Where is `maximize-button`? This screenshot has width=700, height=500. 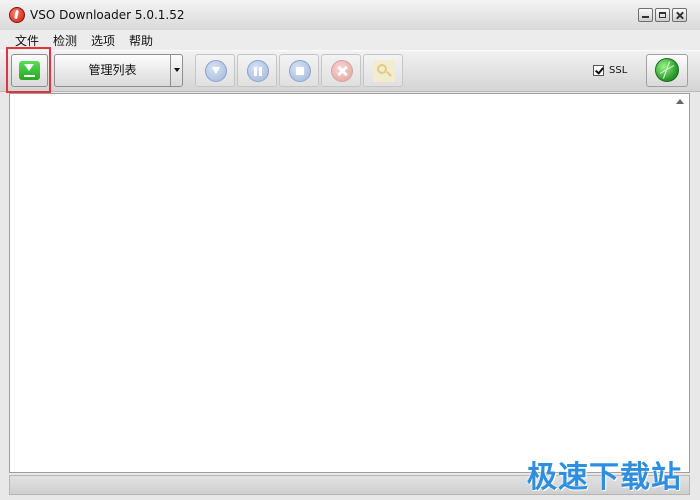 maximize-button is located at coordinates (662, 15).